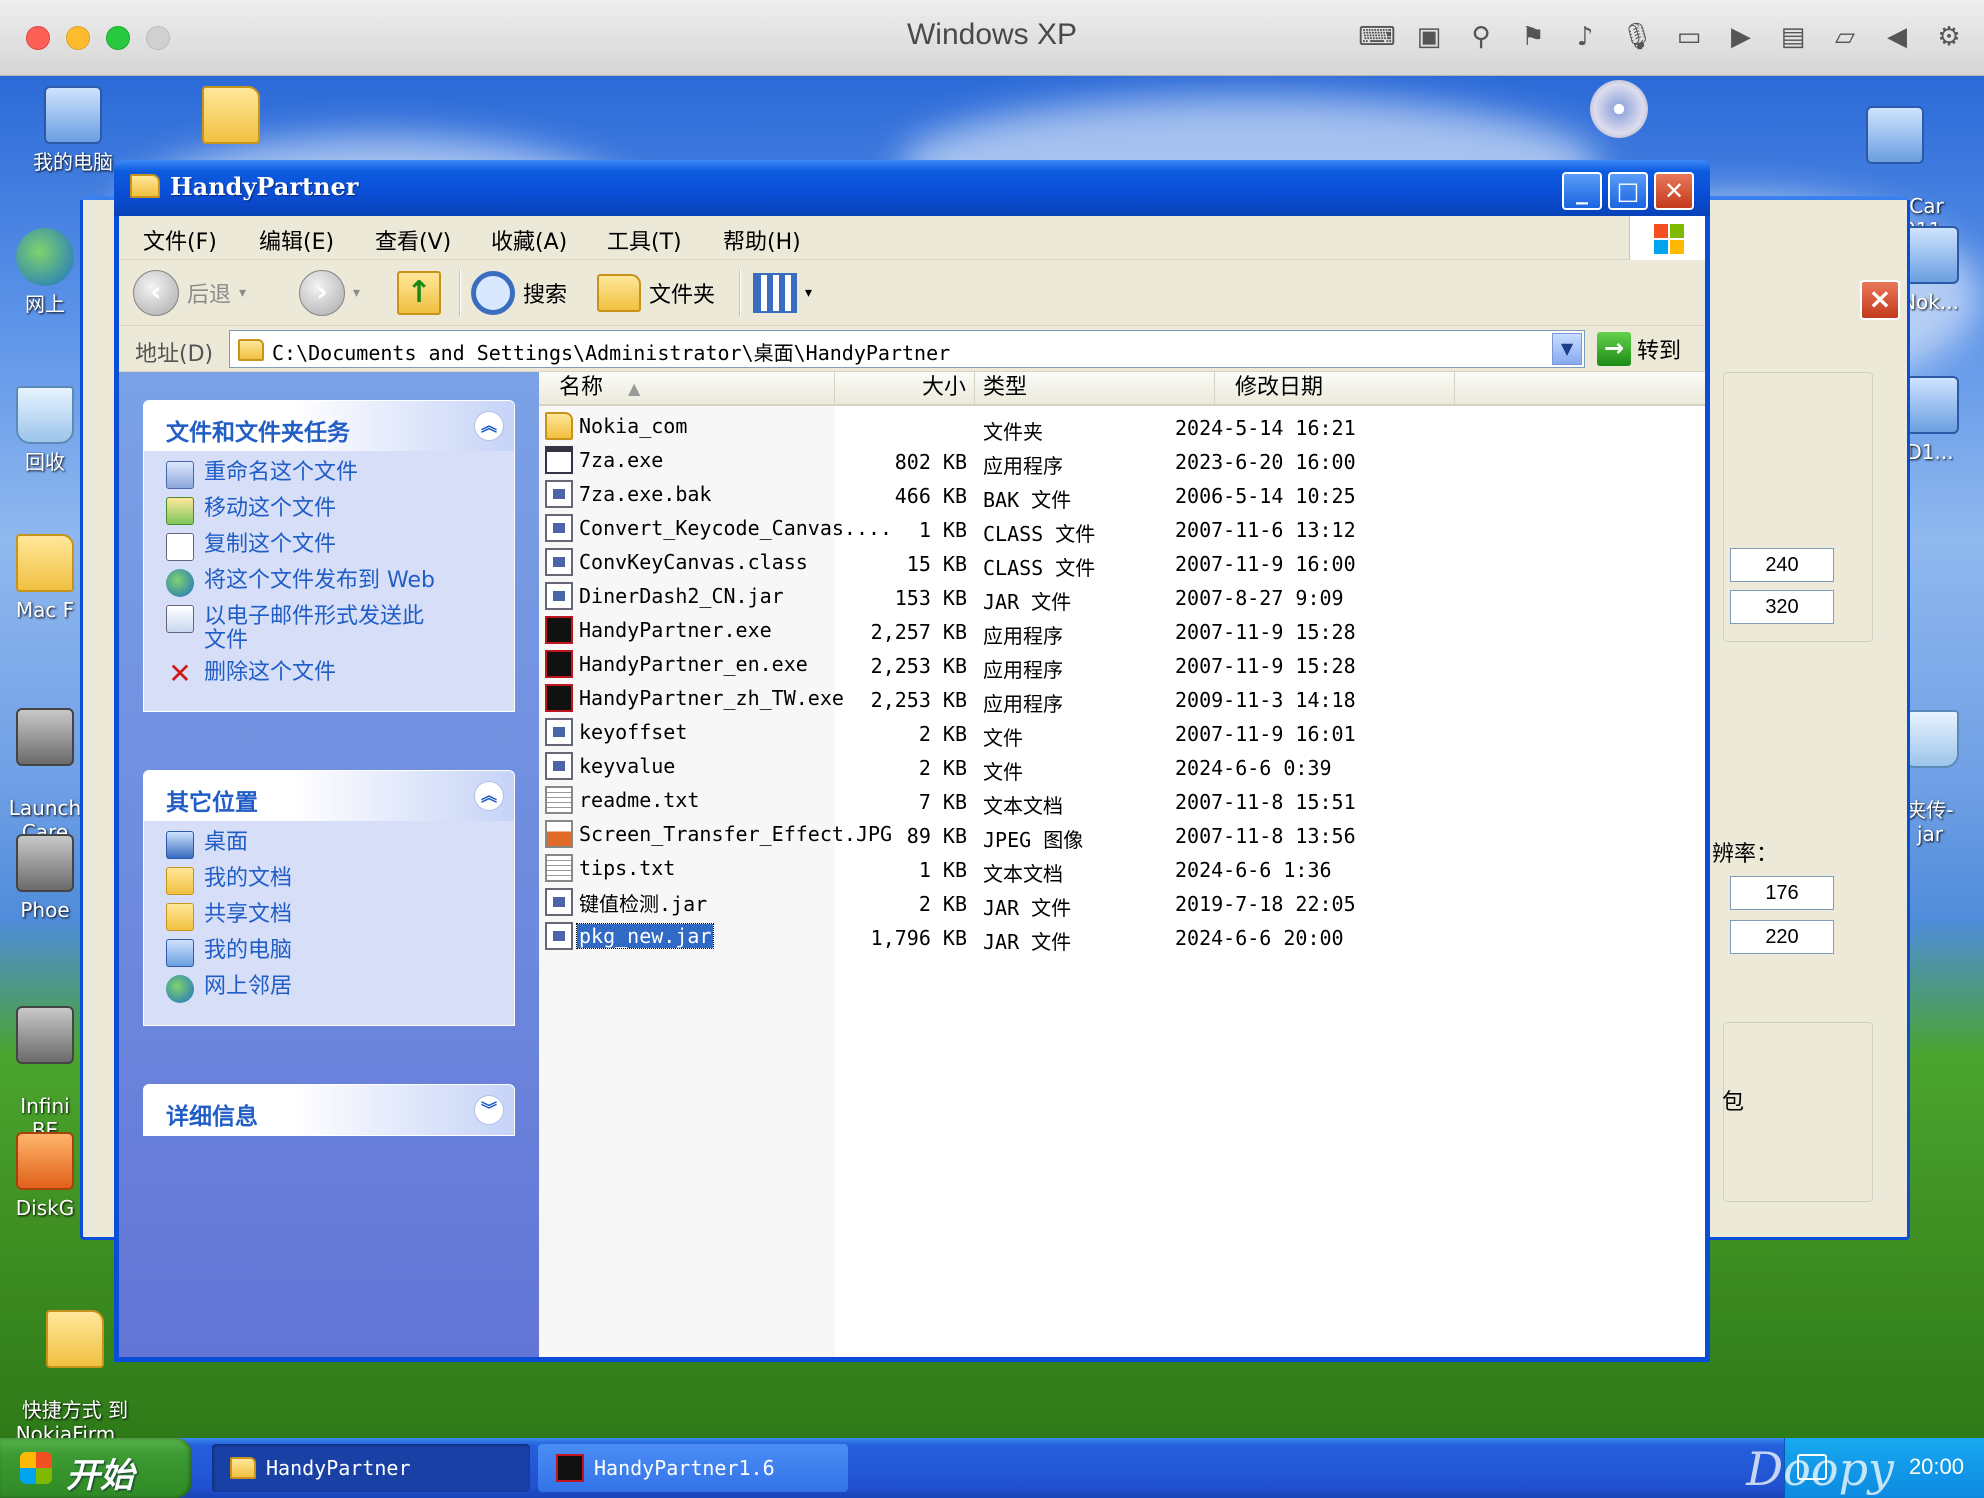 This screenshot has width=1984, height=1498. What do you see at coordinates (608, 868) in the screenshot?
I see `file-name-cell: tips.txt` at bounding box center [608, 868].